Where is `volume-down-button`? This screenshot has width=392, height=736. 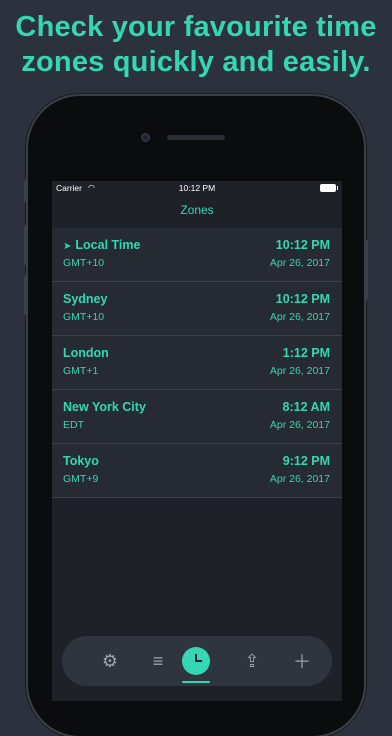 volume-down-button is located at coordinates (26, 295).